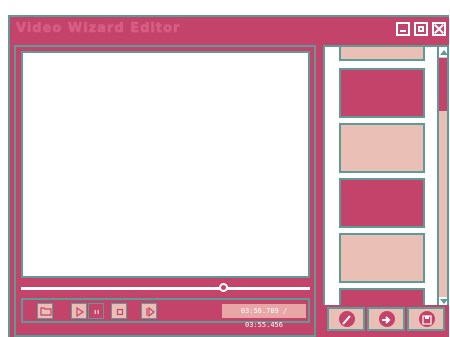 This screenshot has width=450, height=337. What do you see at coordinates (443, 52) in the screenshot?
I see `scroll-up-arrow-icon` at bounding box center [443, 52].